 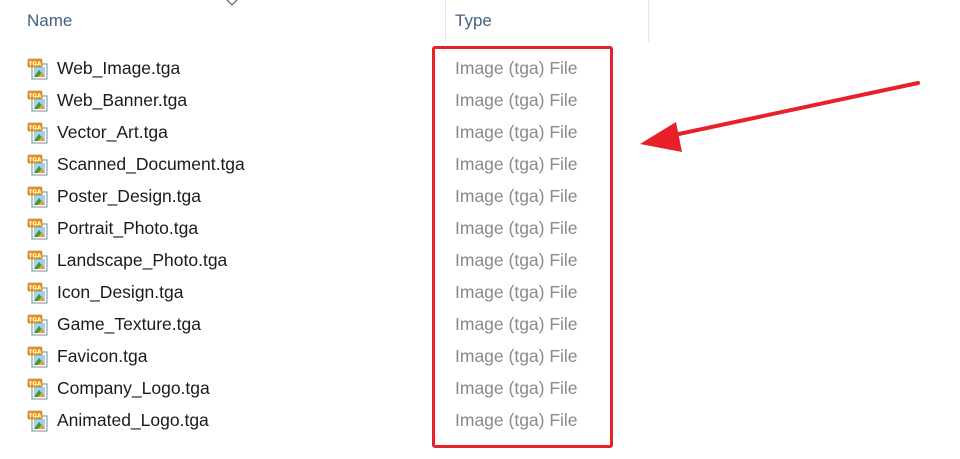 What do you see at coordinates (133, 420) in the screenshot?
I see `file-name: Animated_Logo.tga` at bounding box center [133, 420].